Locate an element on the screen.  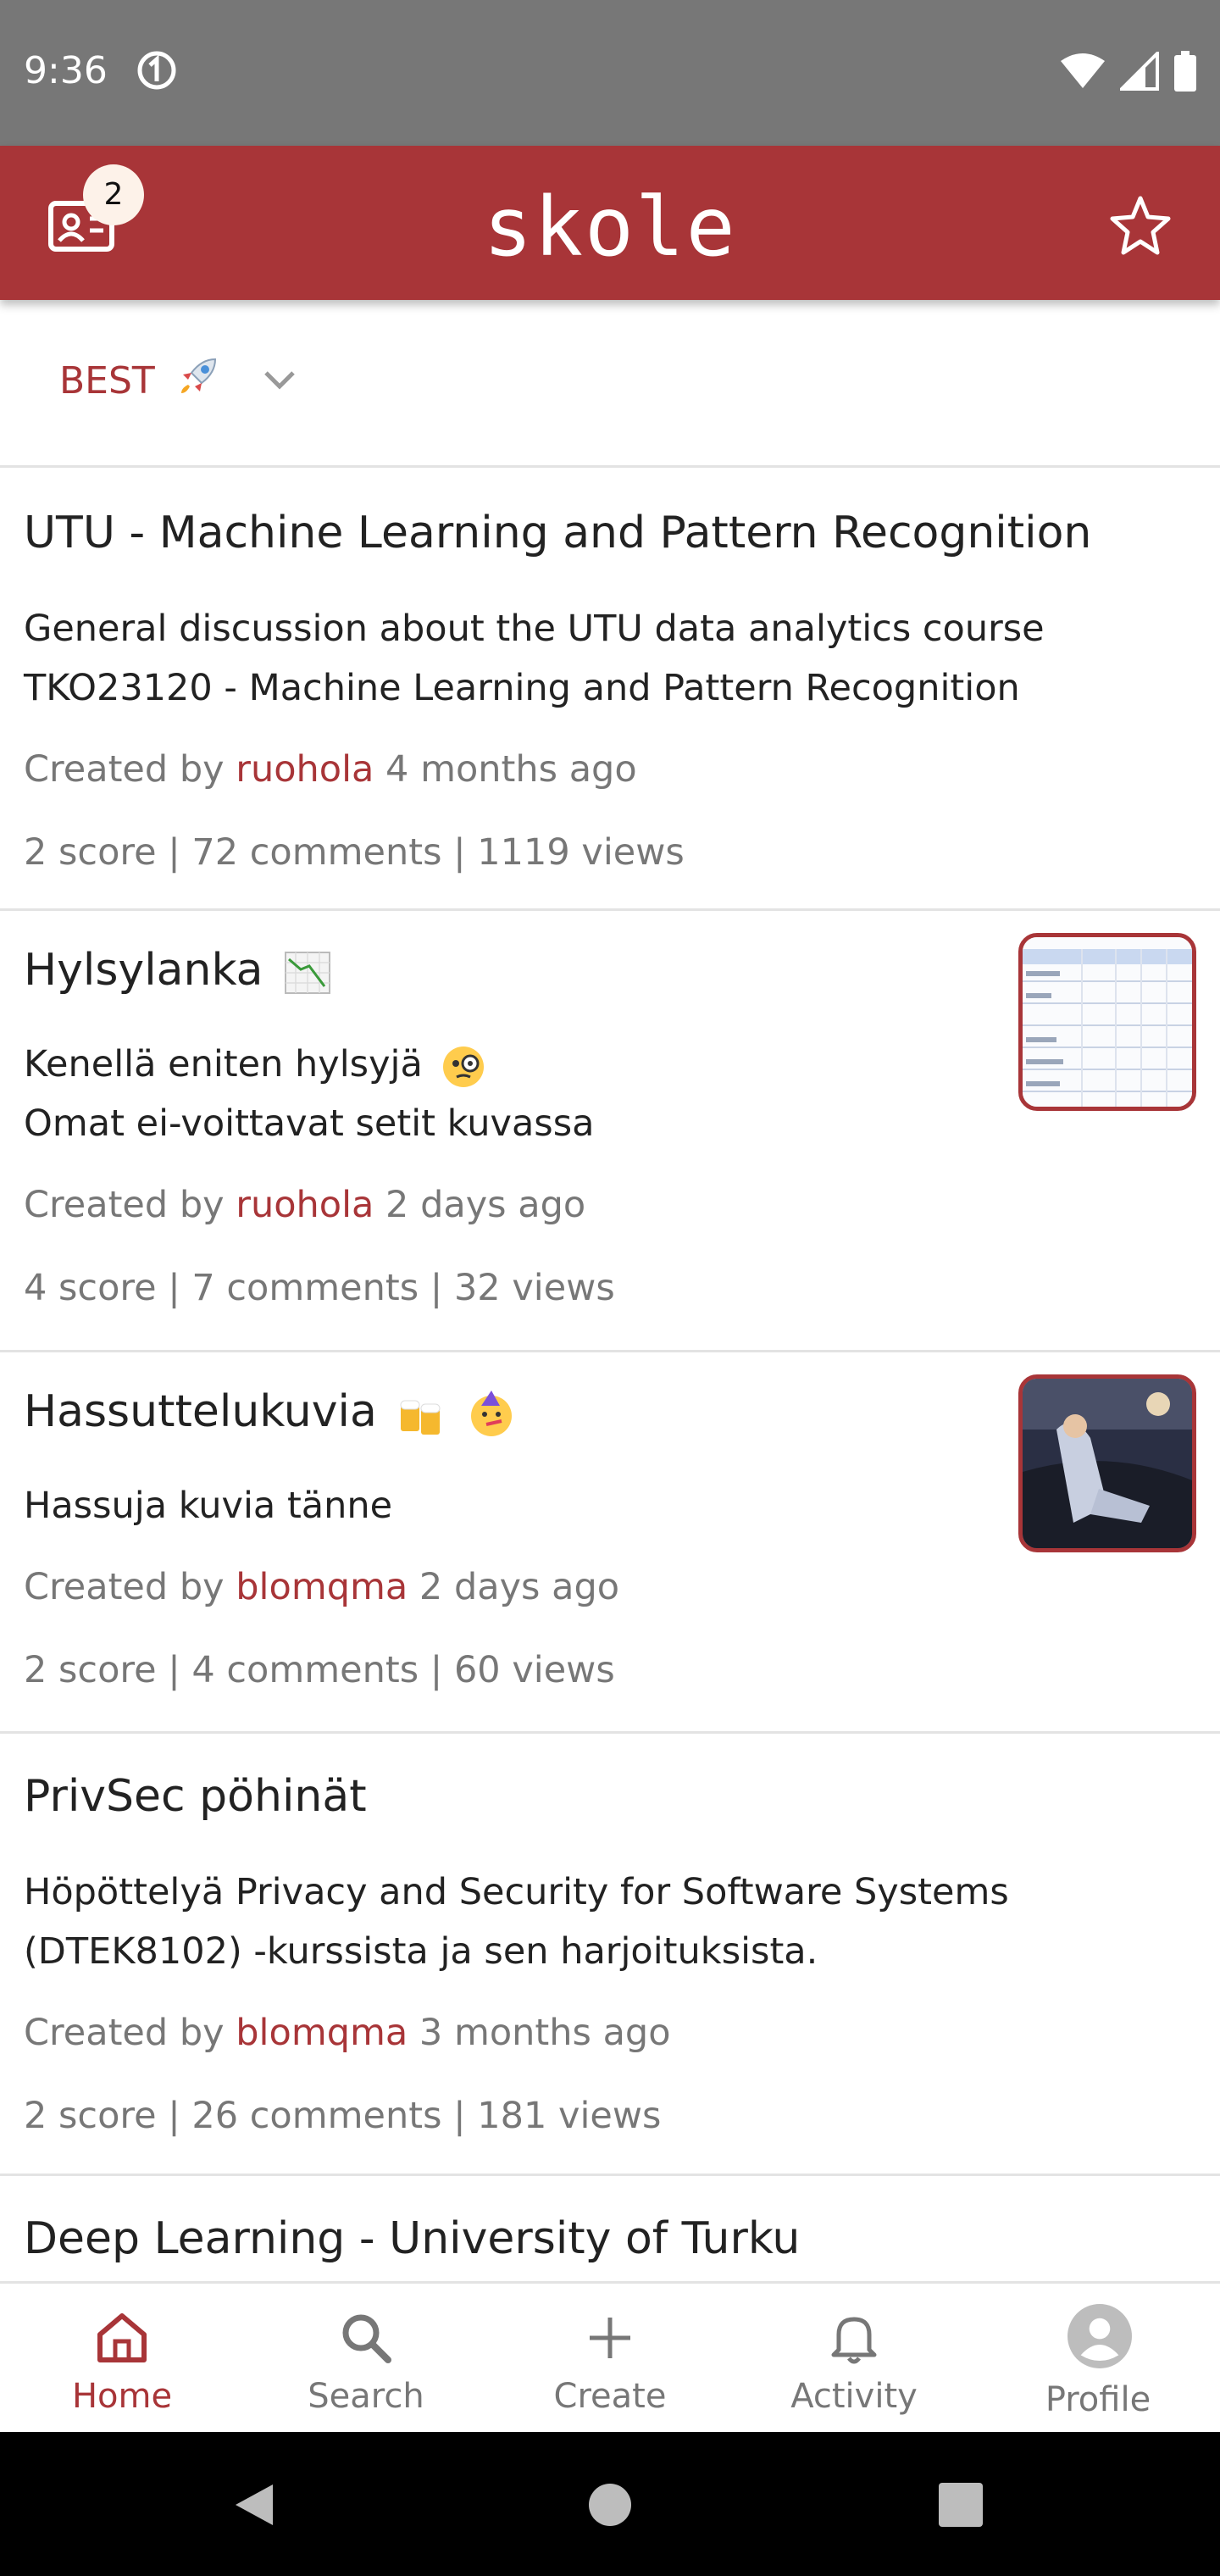
sort-selector: BEST is located at coordinates (610, 384).